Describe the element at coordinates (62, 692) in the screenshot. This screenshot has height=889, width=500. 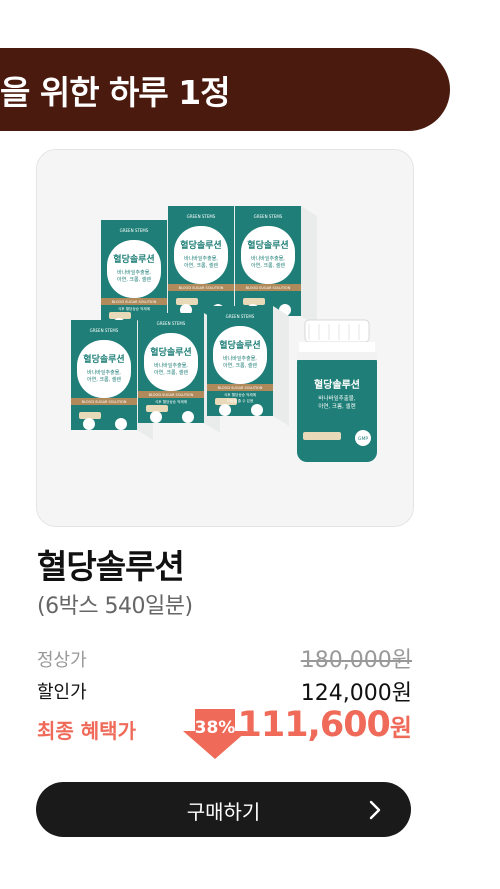
I see `sale-price-label: 할인가` at that location.